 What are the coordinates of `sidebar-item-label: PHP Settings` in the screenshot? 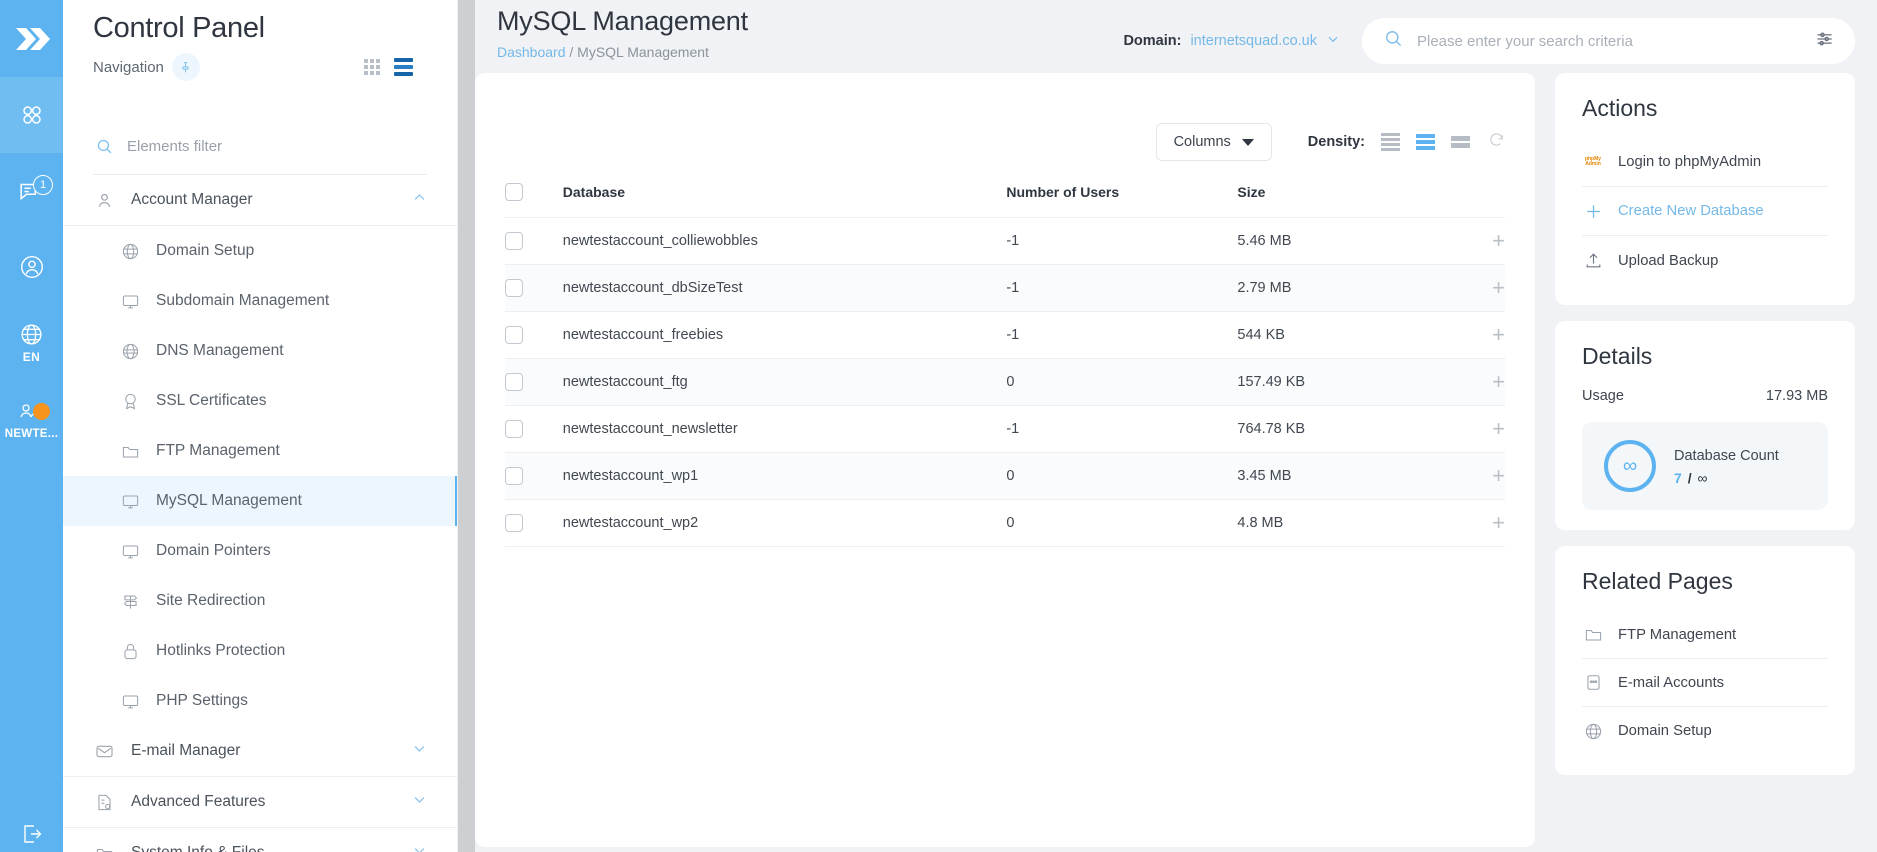 It's located at (202, 700).